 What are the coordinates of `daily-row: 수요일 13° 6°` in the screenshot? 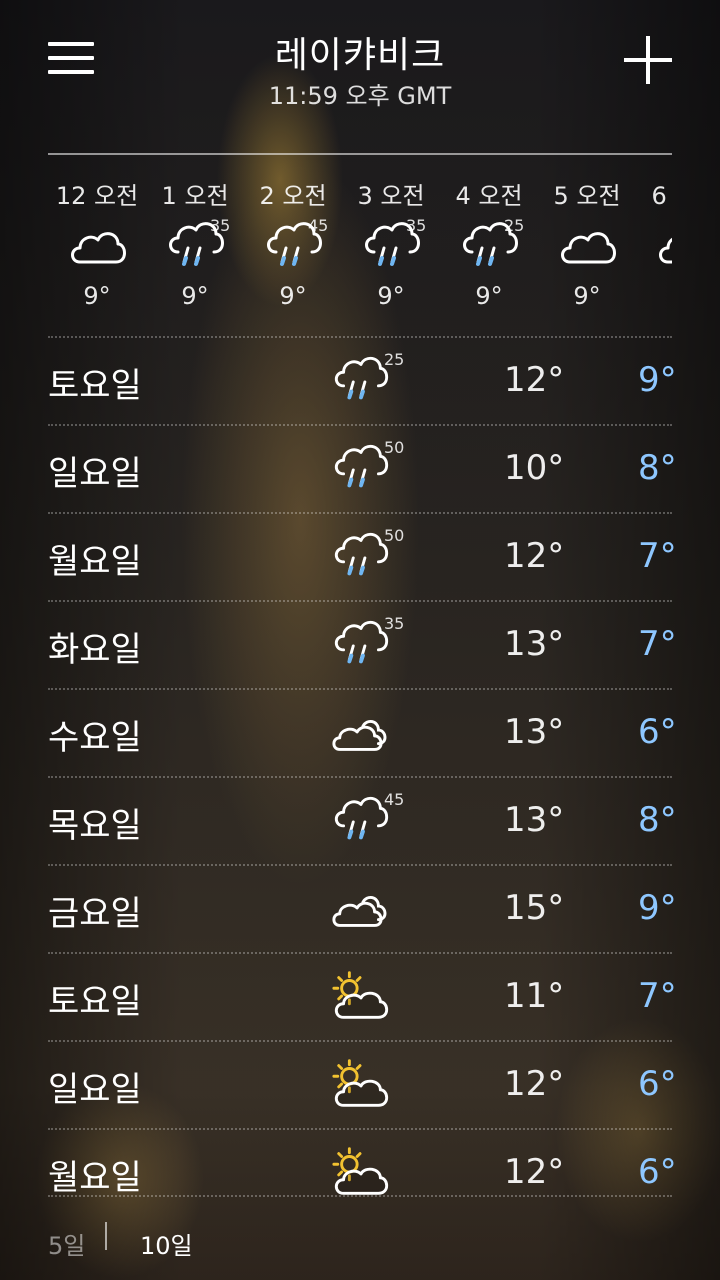 It's located at (362, 732).